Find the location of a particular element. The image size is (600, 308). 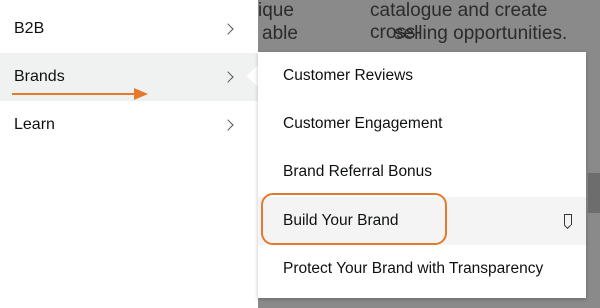

submenu-item-brand-referral-bonus: Brand Referral Bonus is located at coordinates (422, 172).